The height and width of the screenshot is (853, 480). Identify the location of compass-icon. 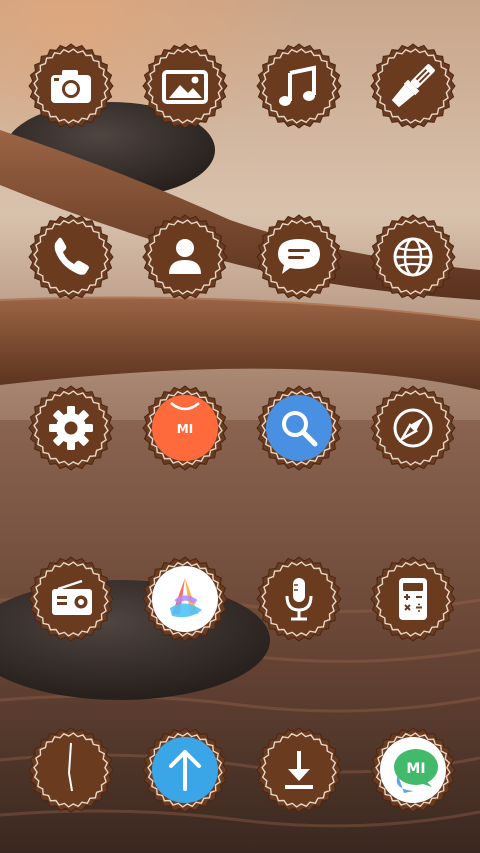
(413, 428).